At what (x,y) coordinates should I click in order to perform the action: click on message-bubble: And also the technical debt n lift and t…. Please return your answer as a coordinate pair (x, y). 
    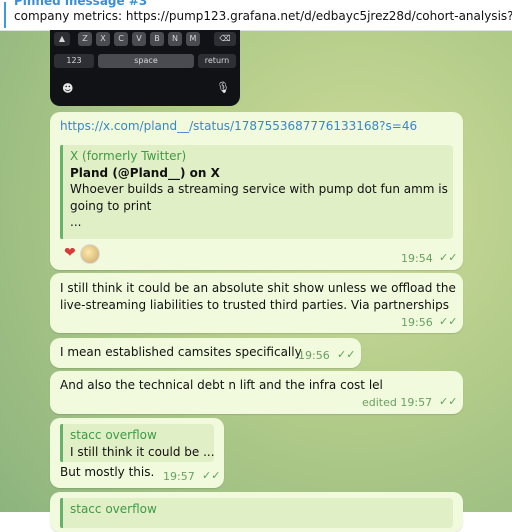
    Looking at the image, I should click on (256, 392).